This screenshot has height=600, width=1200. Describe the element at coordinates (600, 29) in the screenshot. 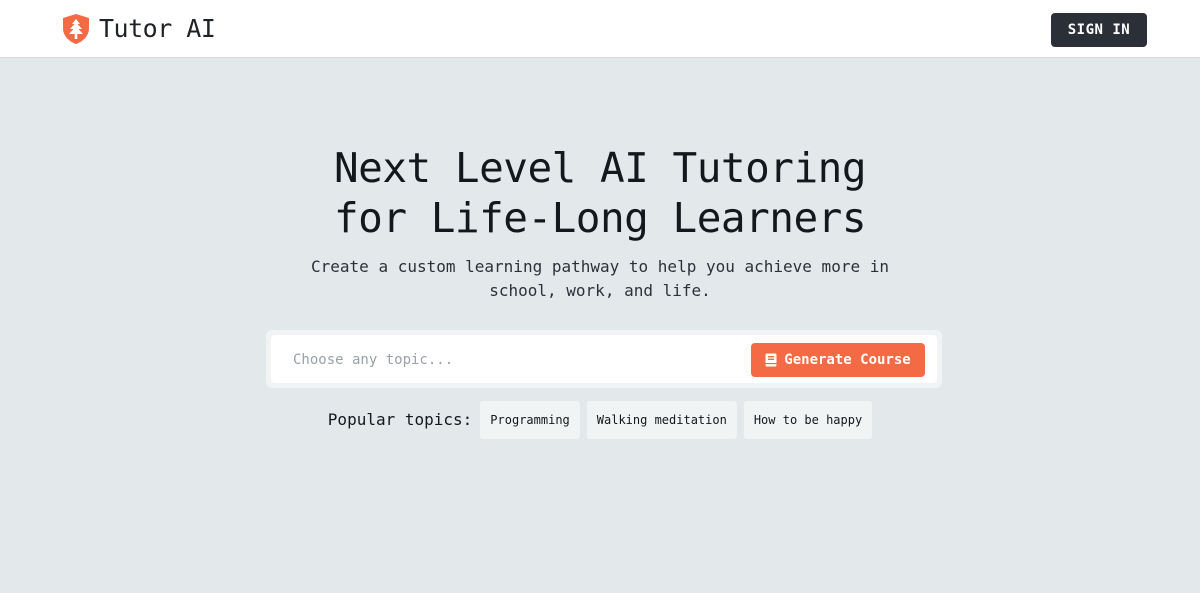

I see `top-nav: Tutor AI SIGN IN` at that location.